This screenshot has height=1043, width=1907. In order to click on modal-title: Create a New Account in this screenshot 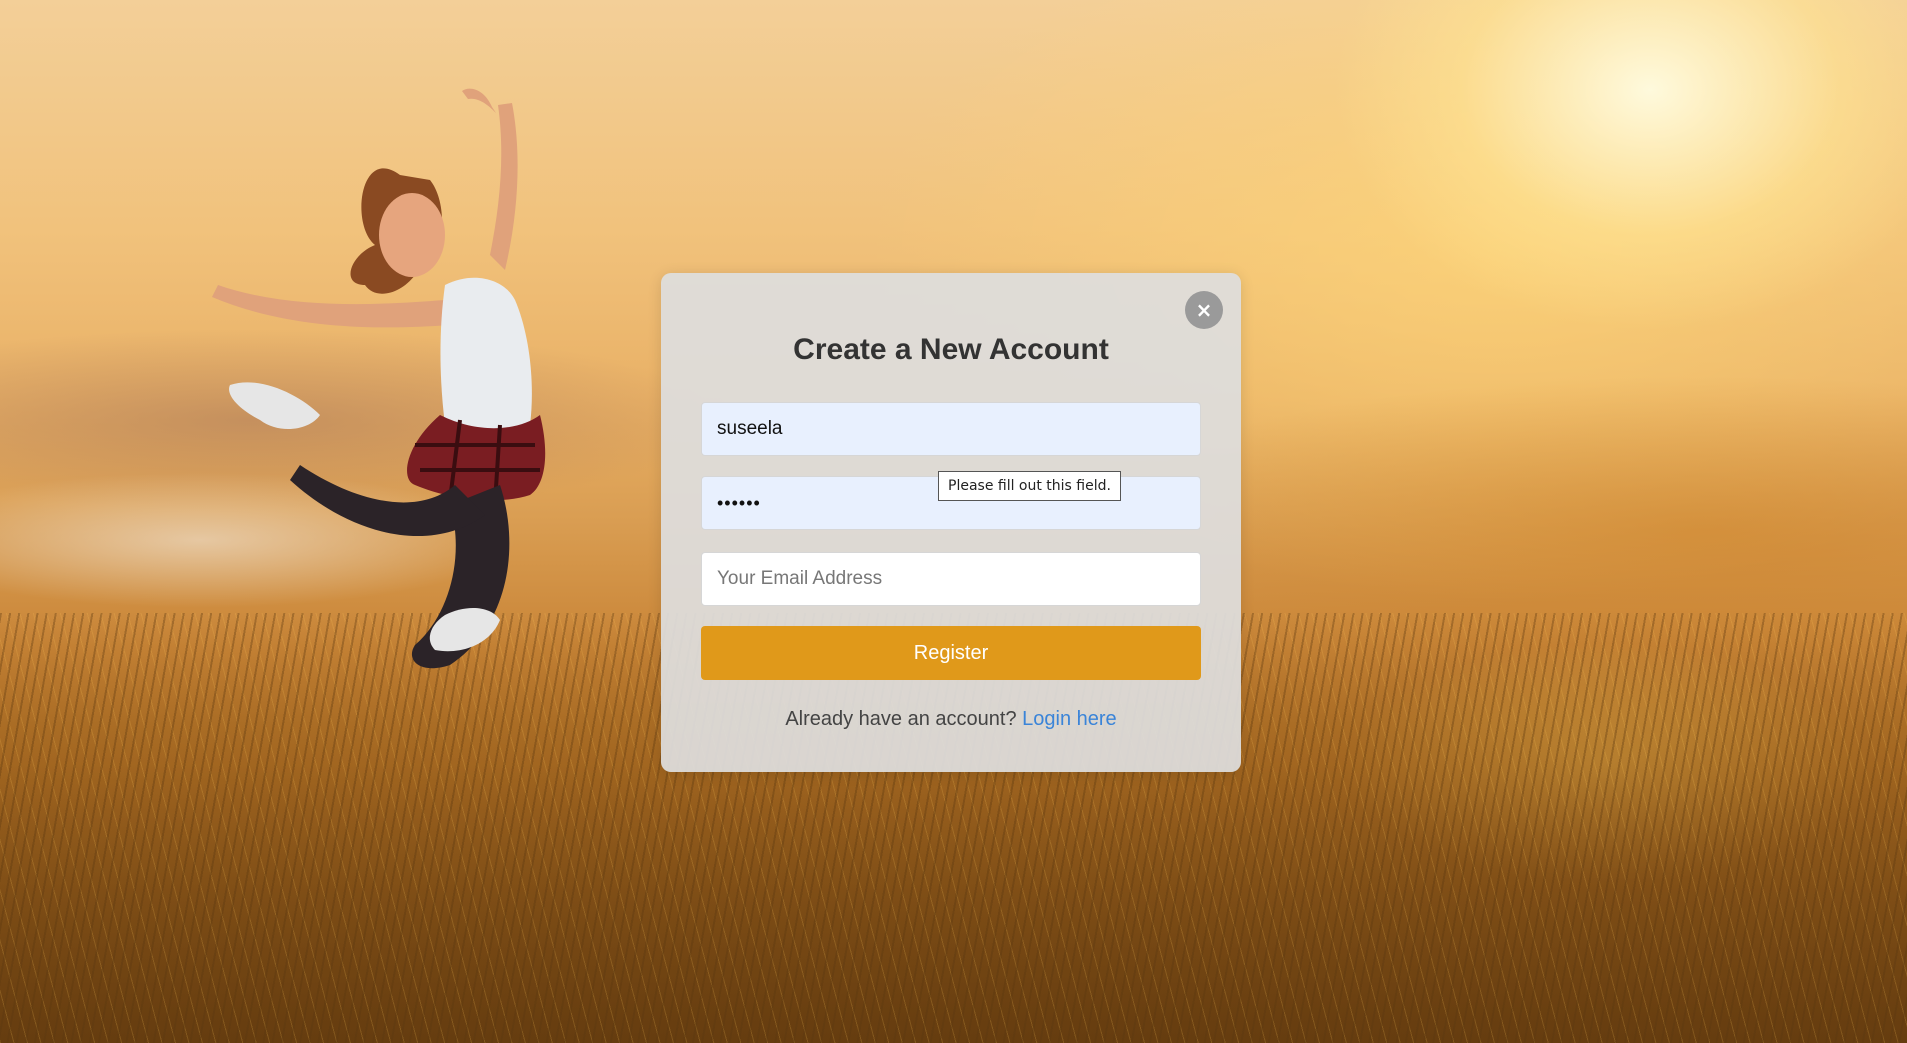, I will do `click(951, 349)`.